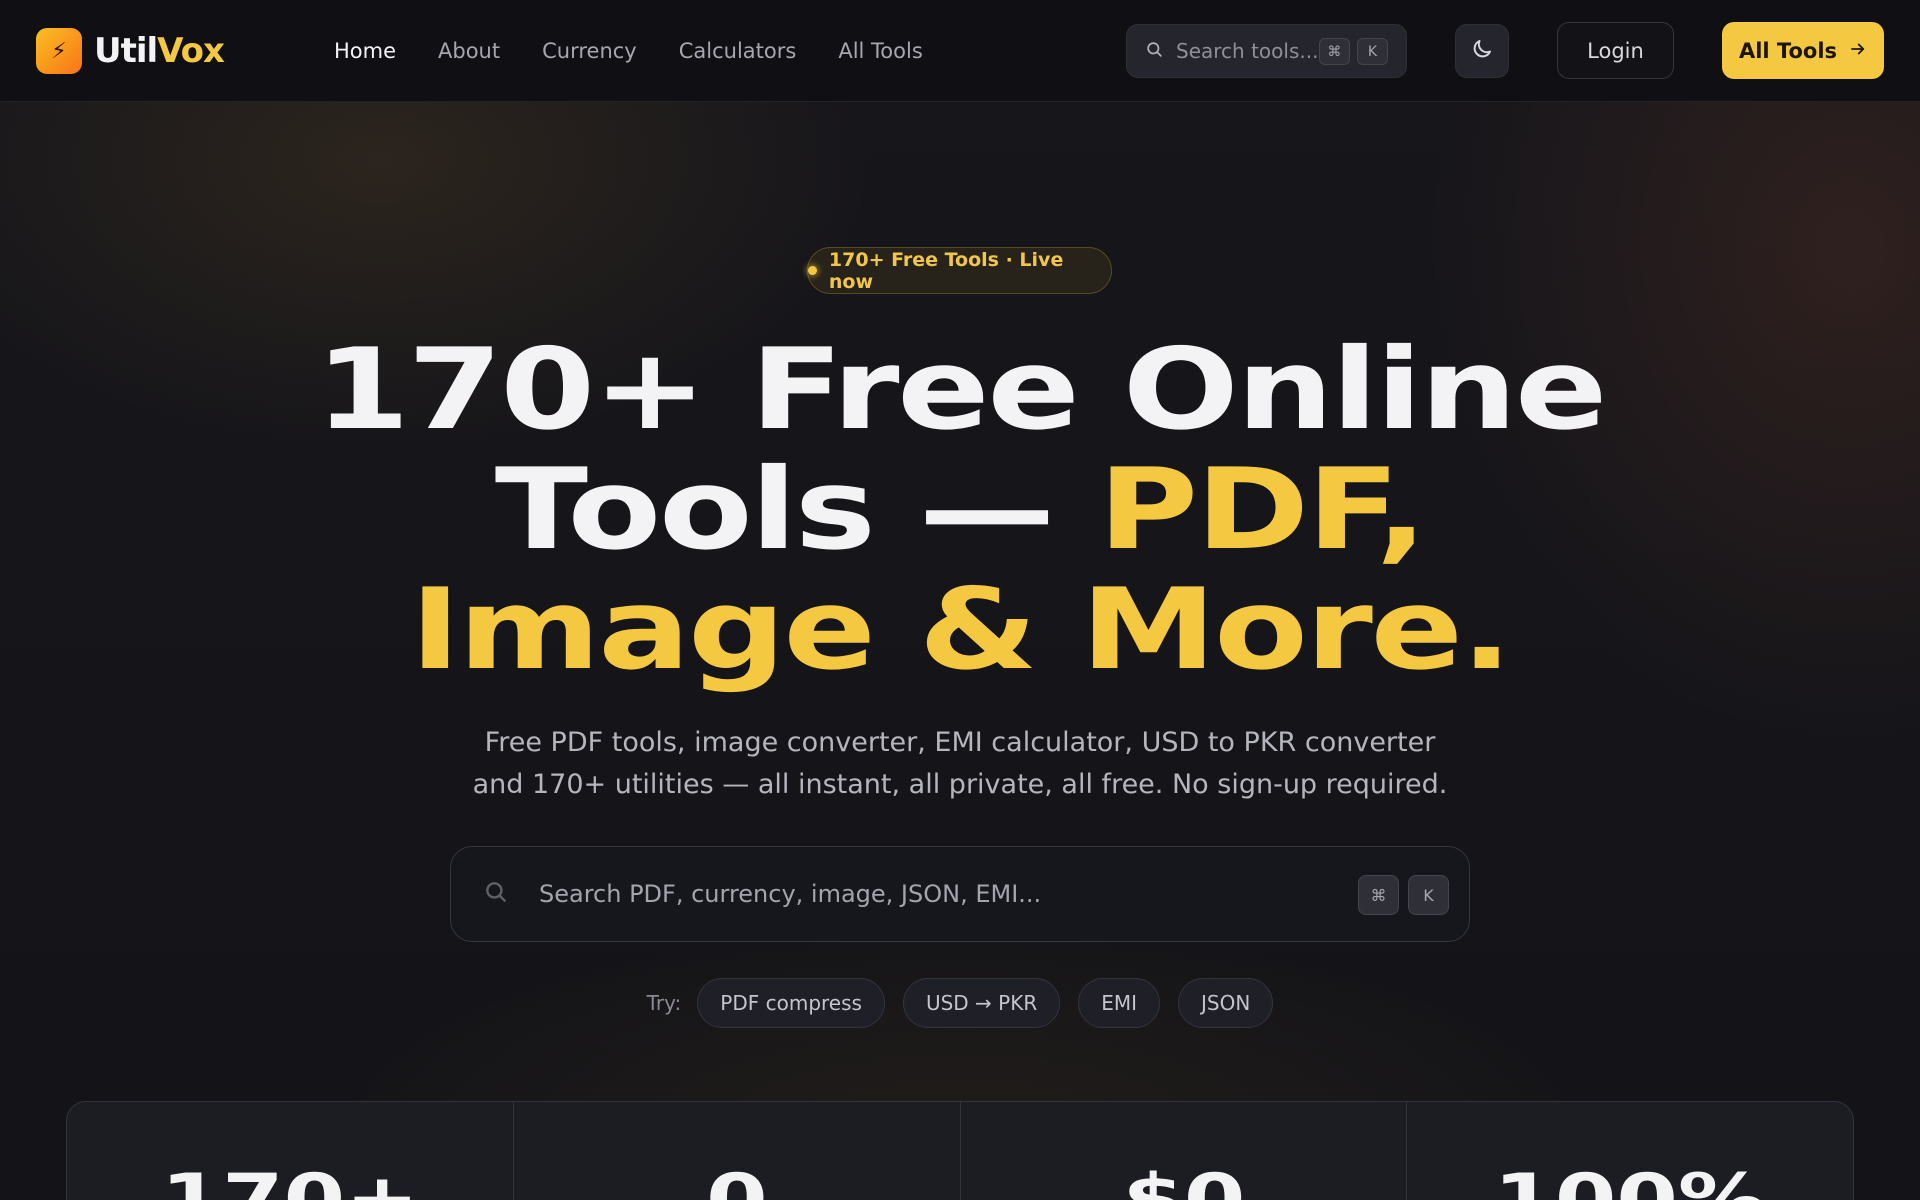 This screenshot has height=1200, width=1920. I want to click on try-suggestions: Try: PDF compress USD → PKR EMI JSON, so click(960, 1003).